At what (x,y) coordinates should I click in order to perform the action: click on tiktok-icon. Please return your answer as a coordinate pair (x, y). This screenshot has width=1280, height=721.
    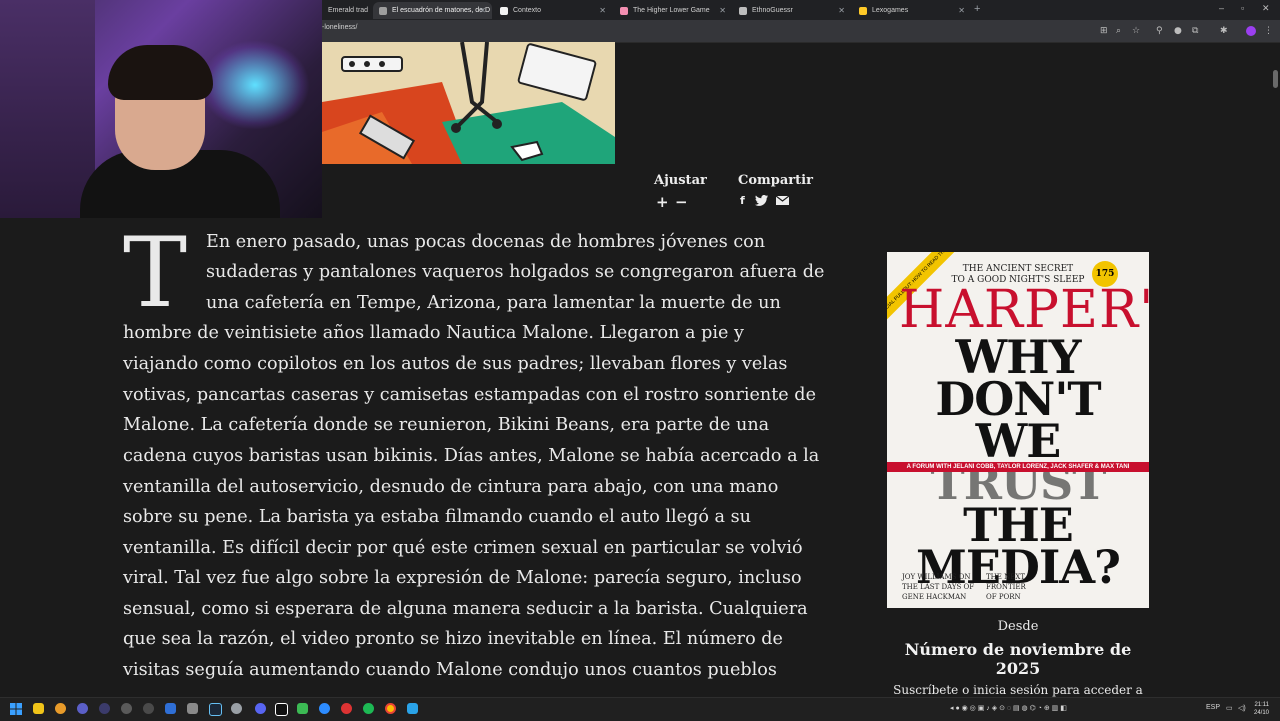
    Looking at the image, I should click on (281, 709).